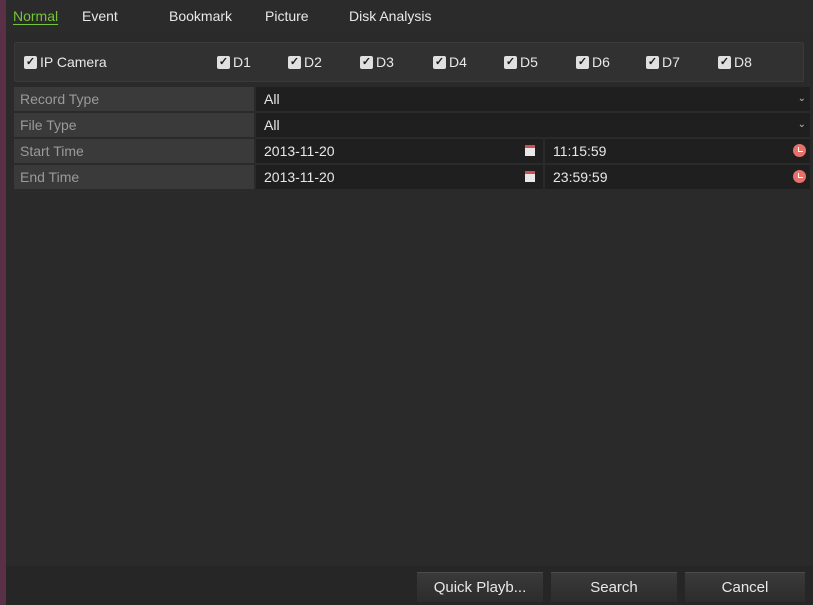 This screenshot has width=813, height=605. Describe the element at coordinates (533, 125) in the screenshot. I see `file-type-select: All ⌄` at that location.